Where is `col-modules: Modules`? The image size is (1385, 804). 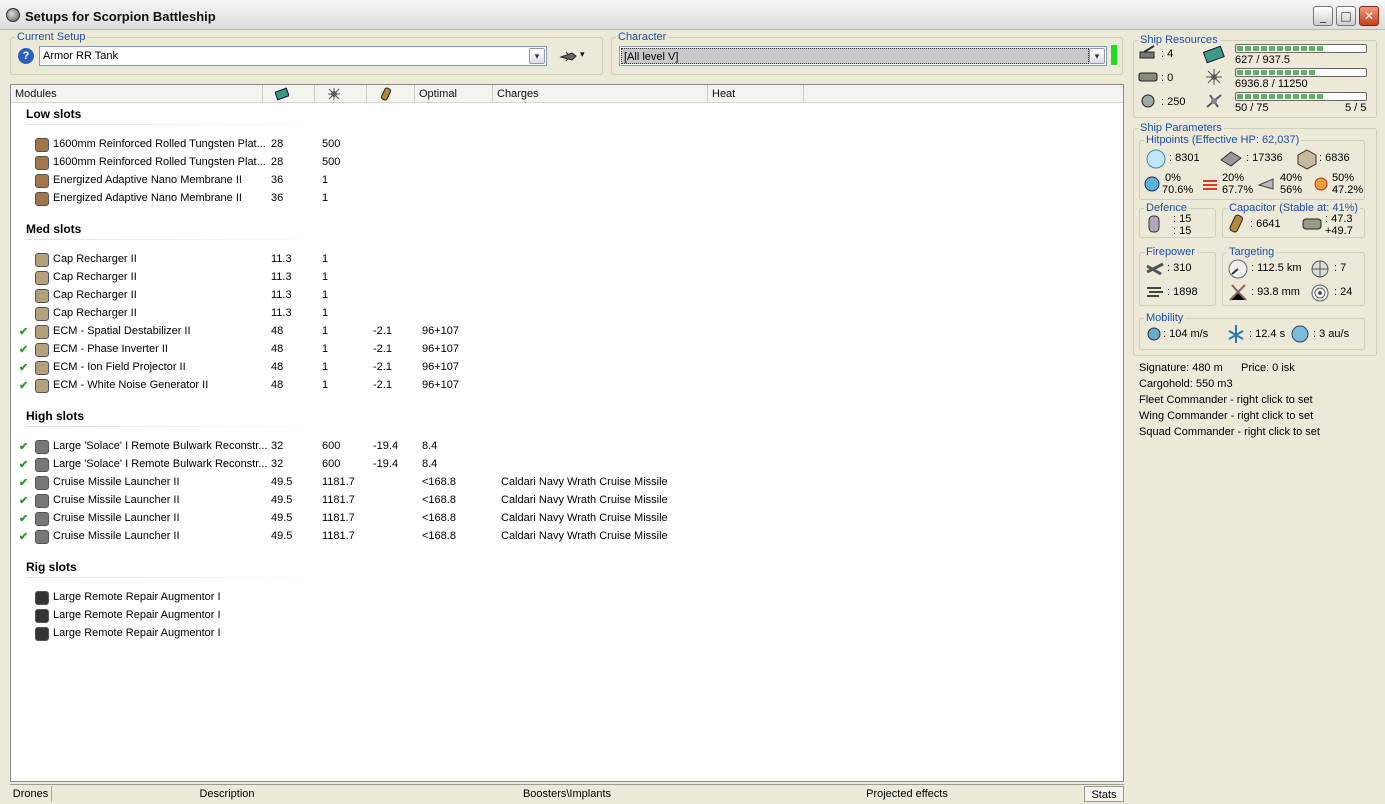
col-modules: Modules is located at coordinates (137, 94).